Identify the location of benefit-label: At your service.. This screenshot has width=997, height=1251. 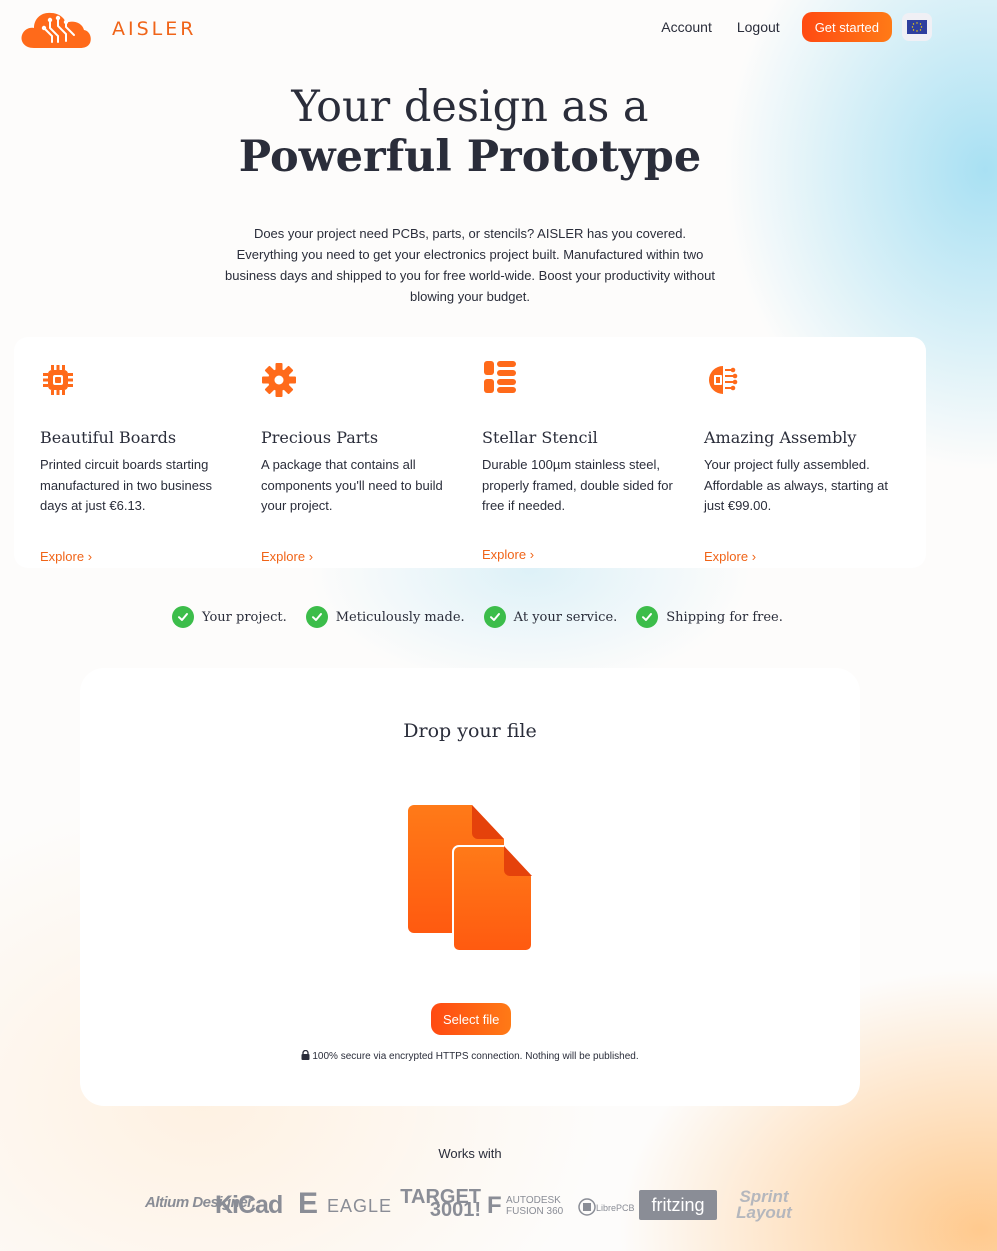
(565, 617).